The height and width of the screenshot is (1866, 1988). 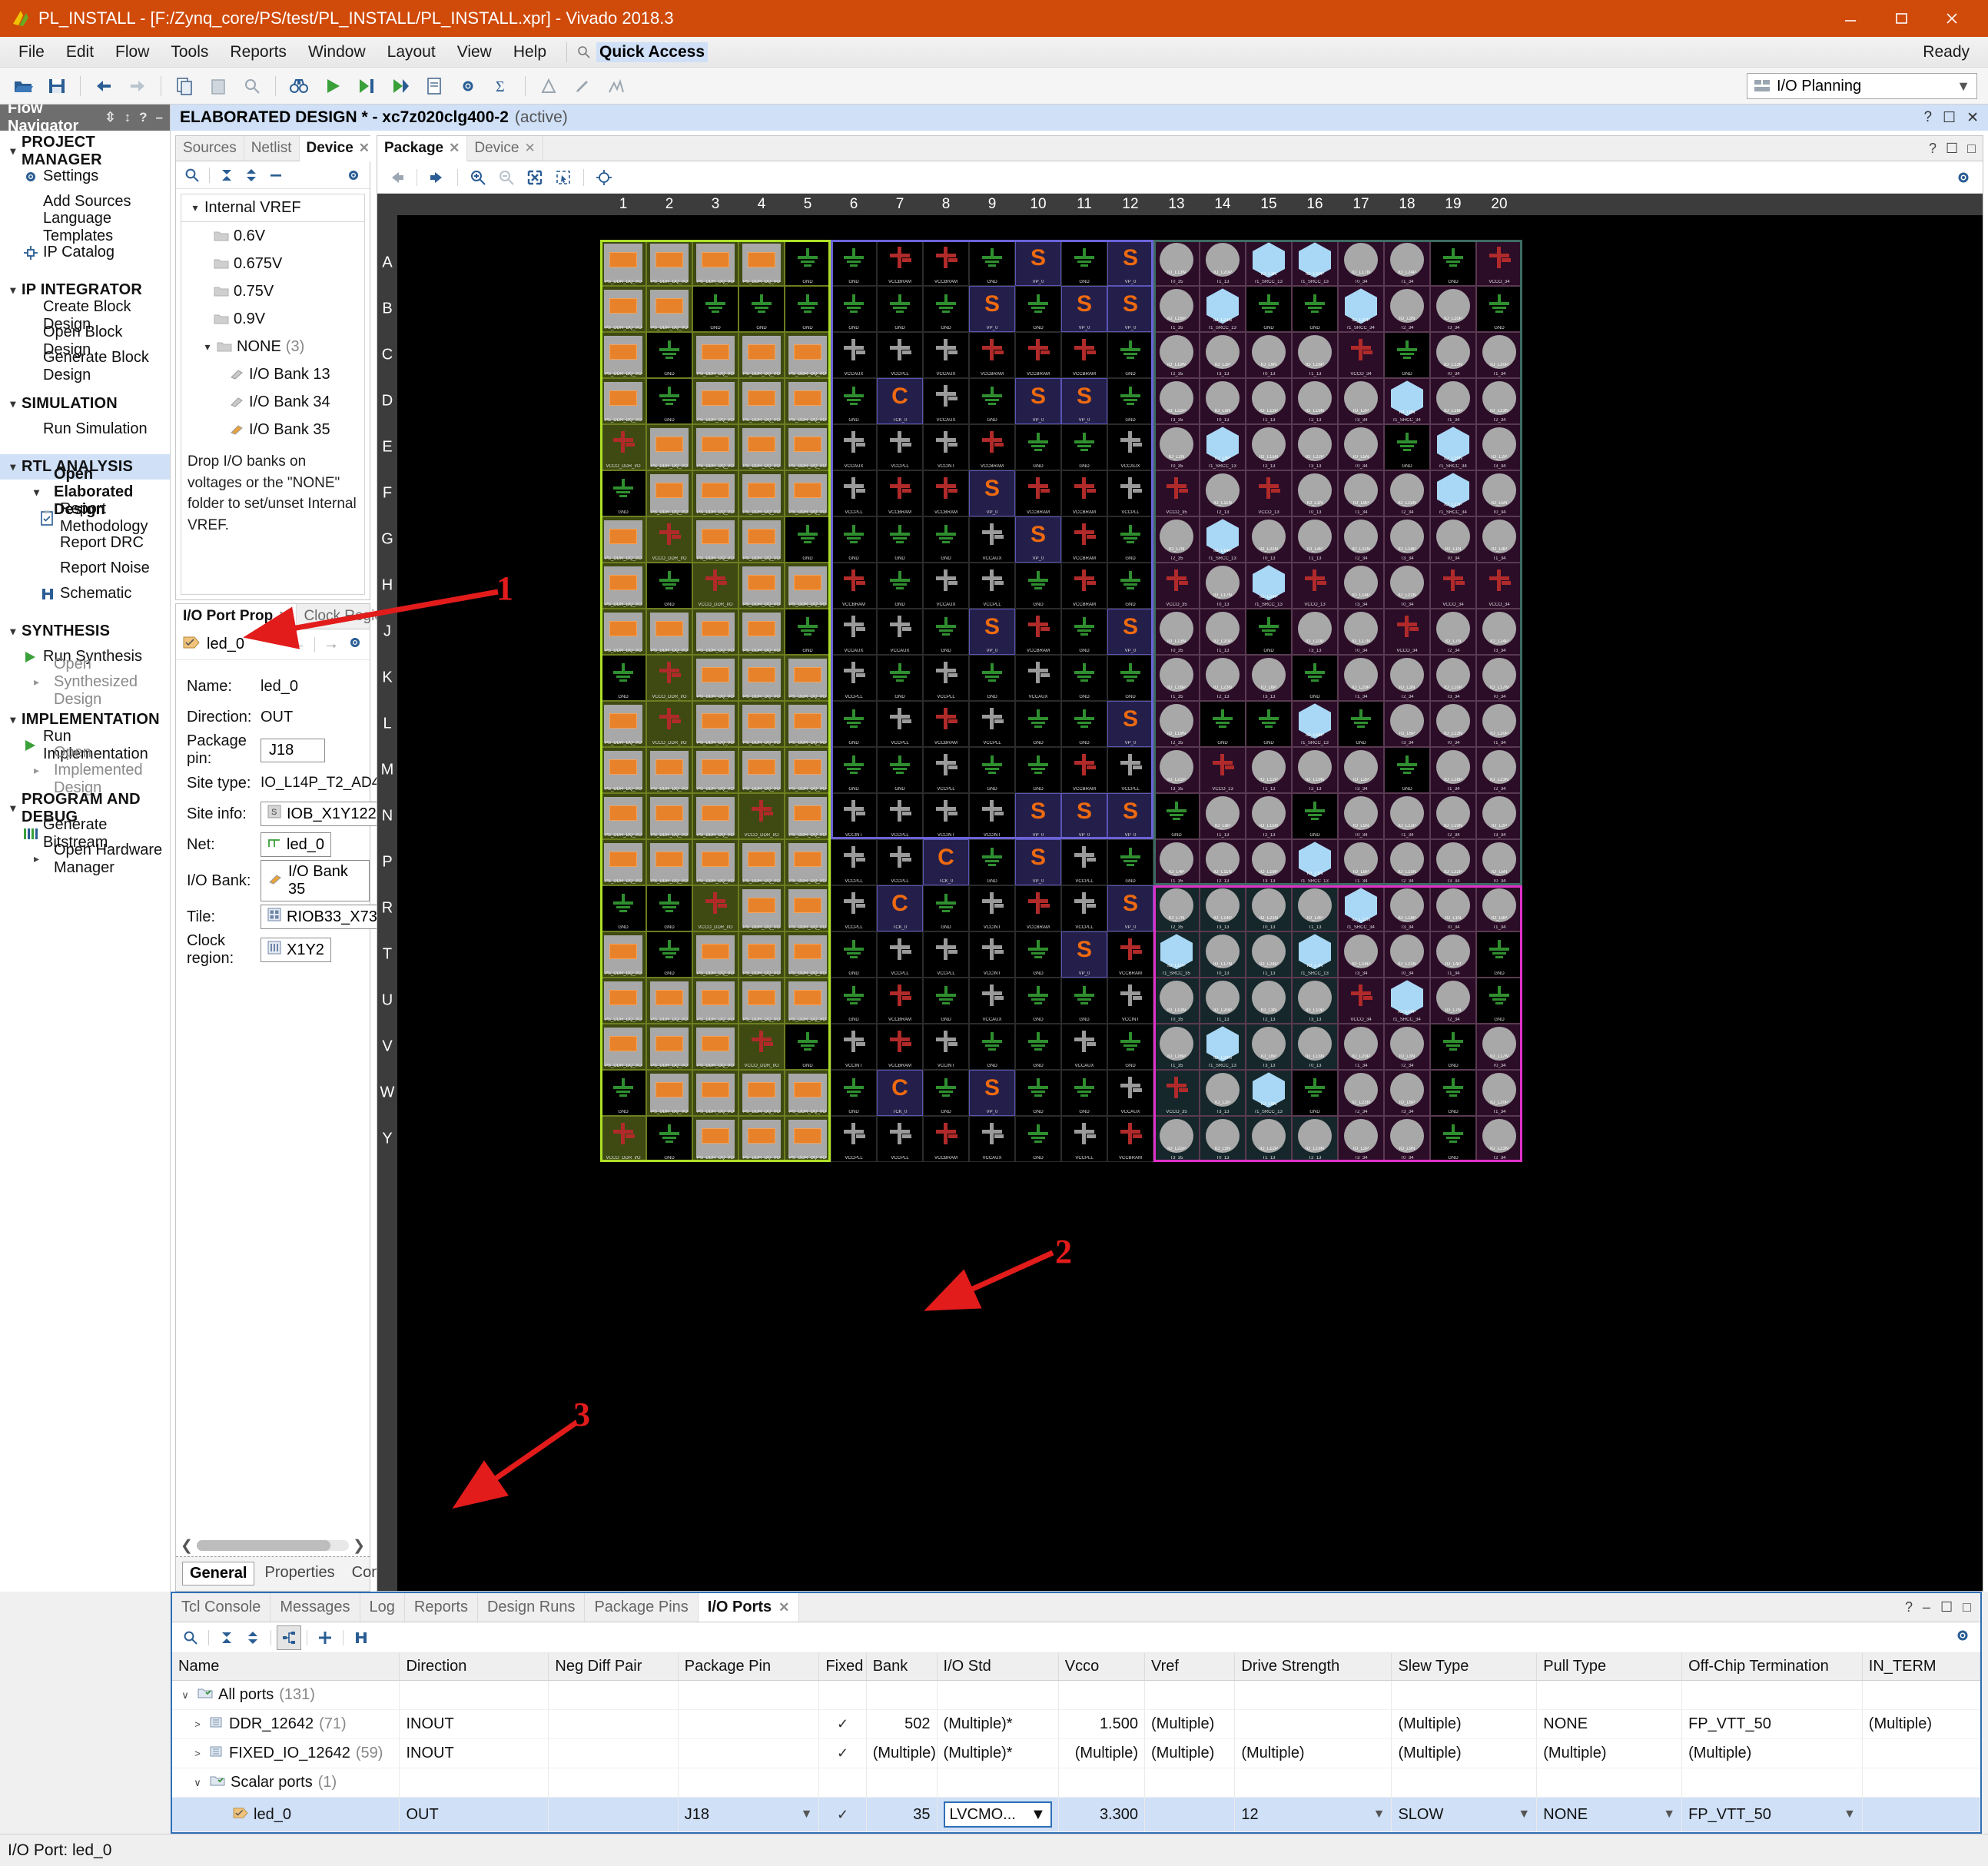 What do you see at coordinates (1176, 678) in the screenshot?
I see `package-pin-cell: IO_L16P T1_35` at bounding box center [1176, 678].